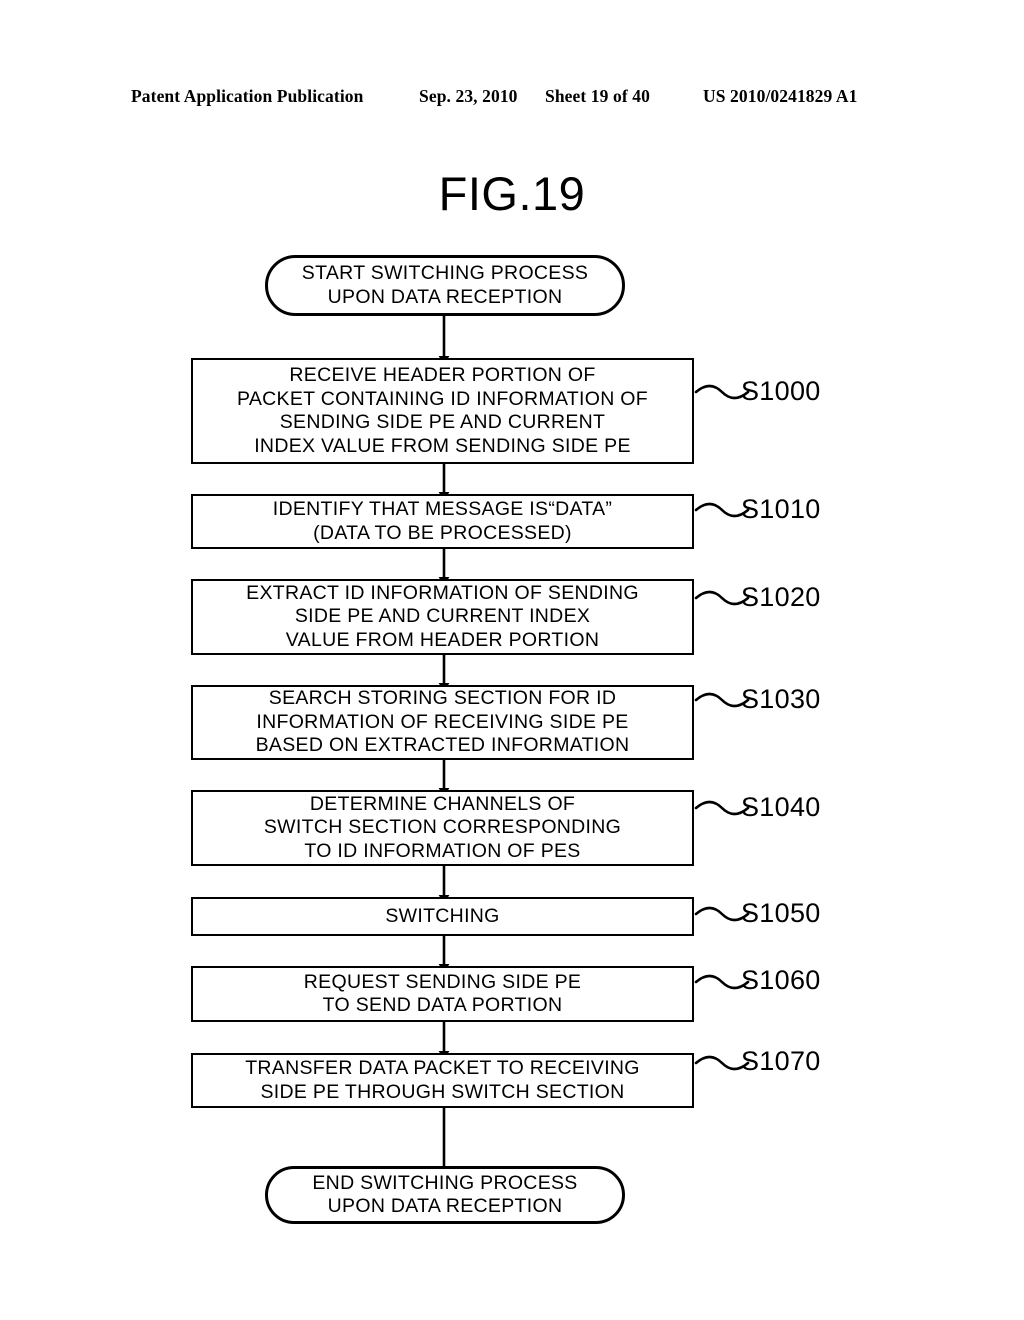  Describe the element at coordinates (781, 509) in the screenshot. I see `step-label-s1010: S1010` at that location.